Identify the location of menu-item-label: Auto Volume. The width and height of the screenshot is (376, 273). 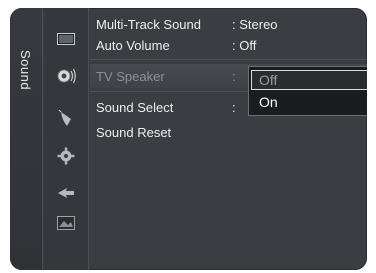
(133, 45).